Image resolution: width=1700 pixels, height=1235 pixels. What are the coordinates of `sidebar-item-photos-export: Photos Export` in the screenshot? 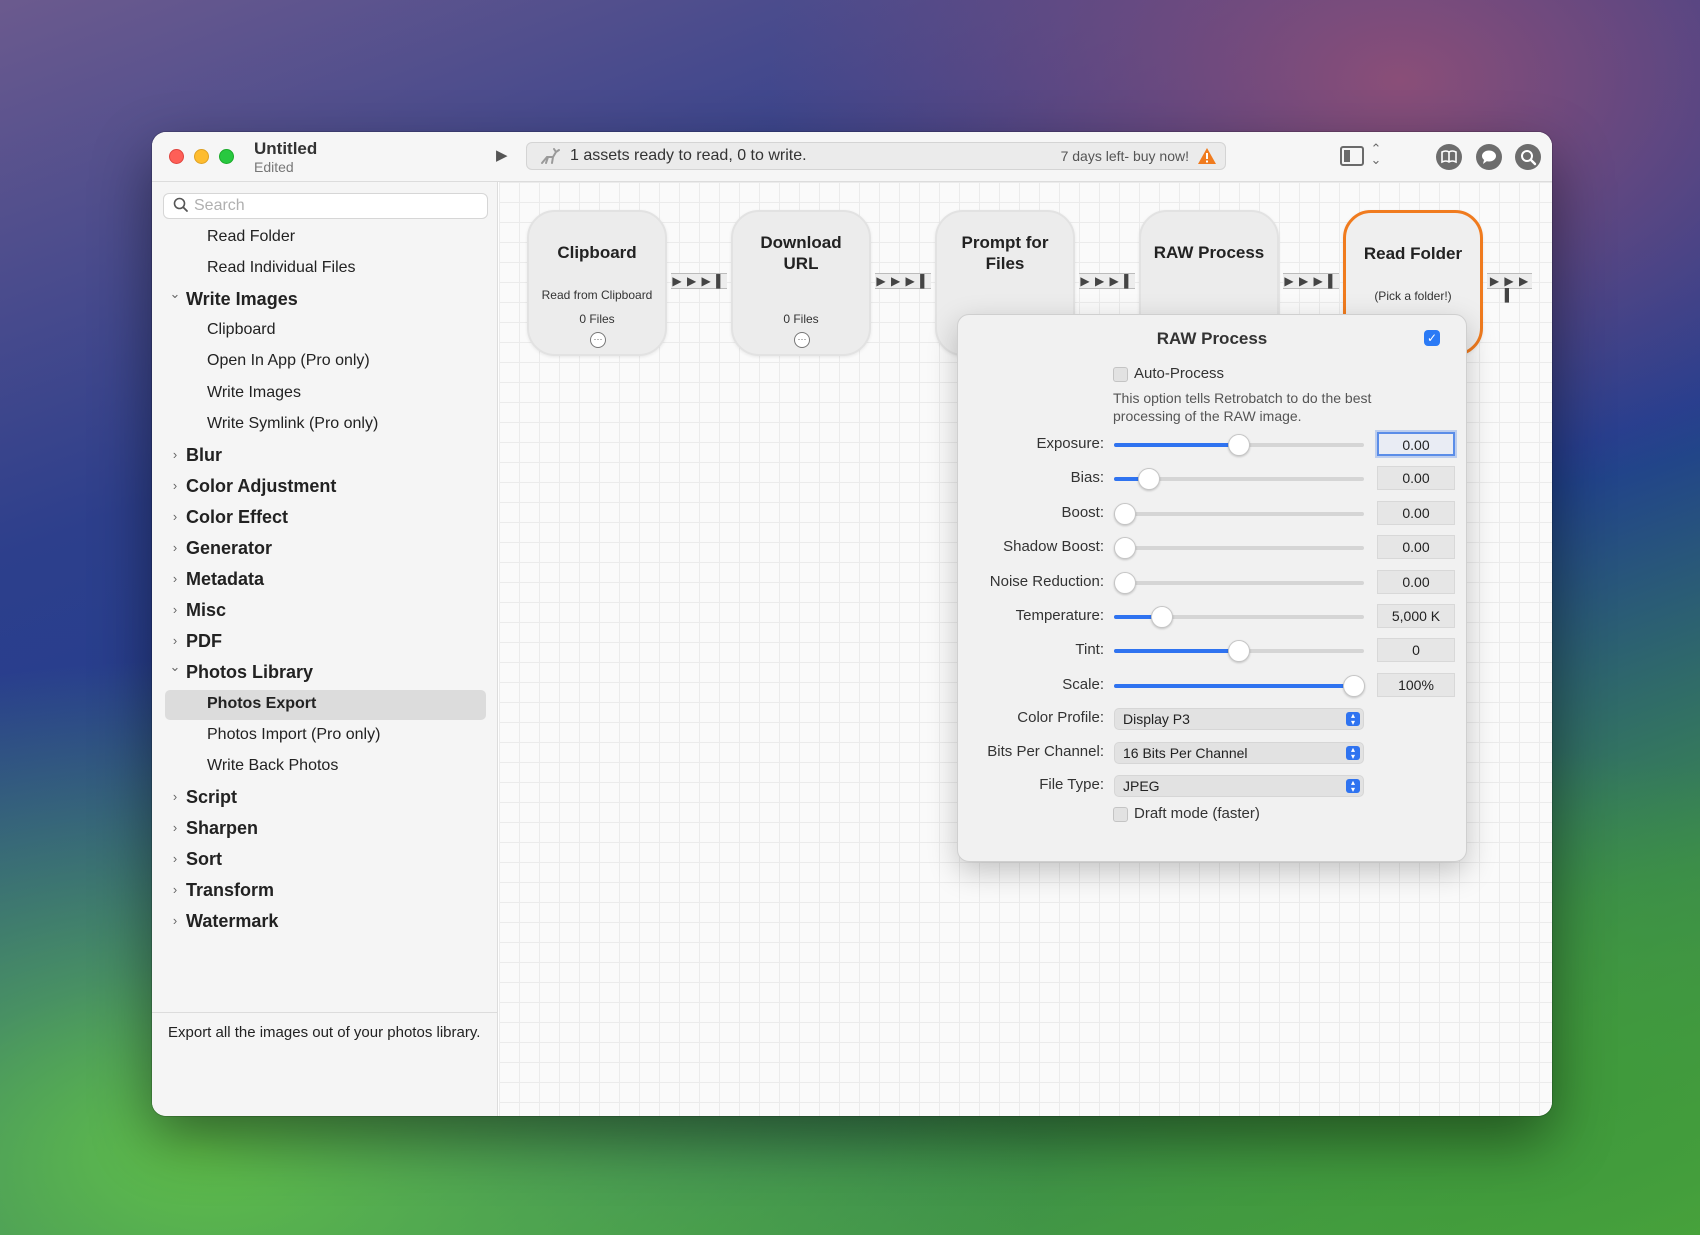 It's located at (325, 705).